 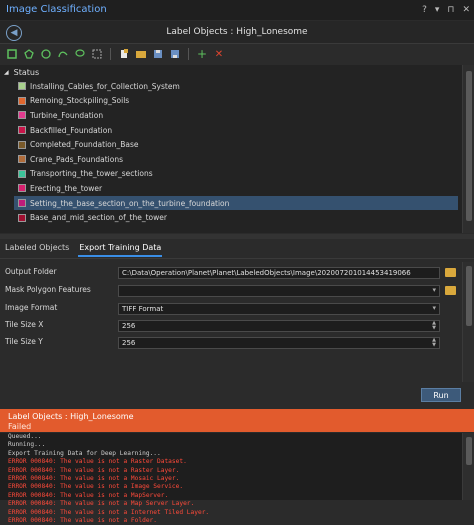 I want to click on collapse-triangle-icon: ◢, so click(x=6, y=72).